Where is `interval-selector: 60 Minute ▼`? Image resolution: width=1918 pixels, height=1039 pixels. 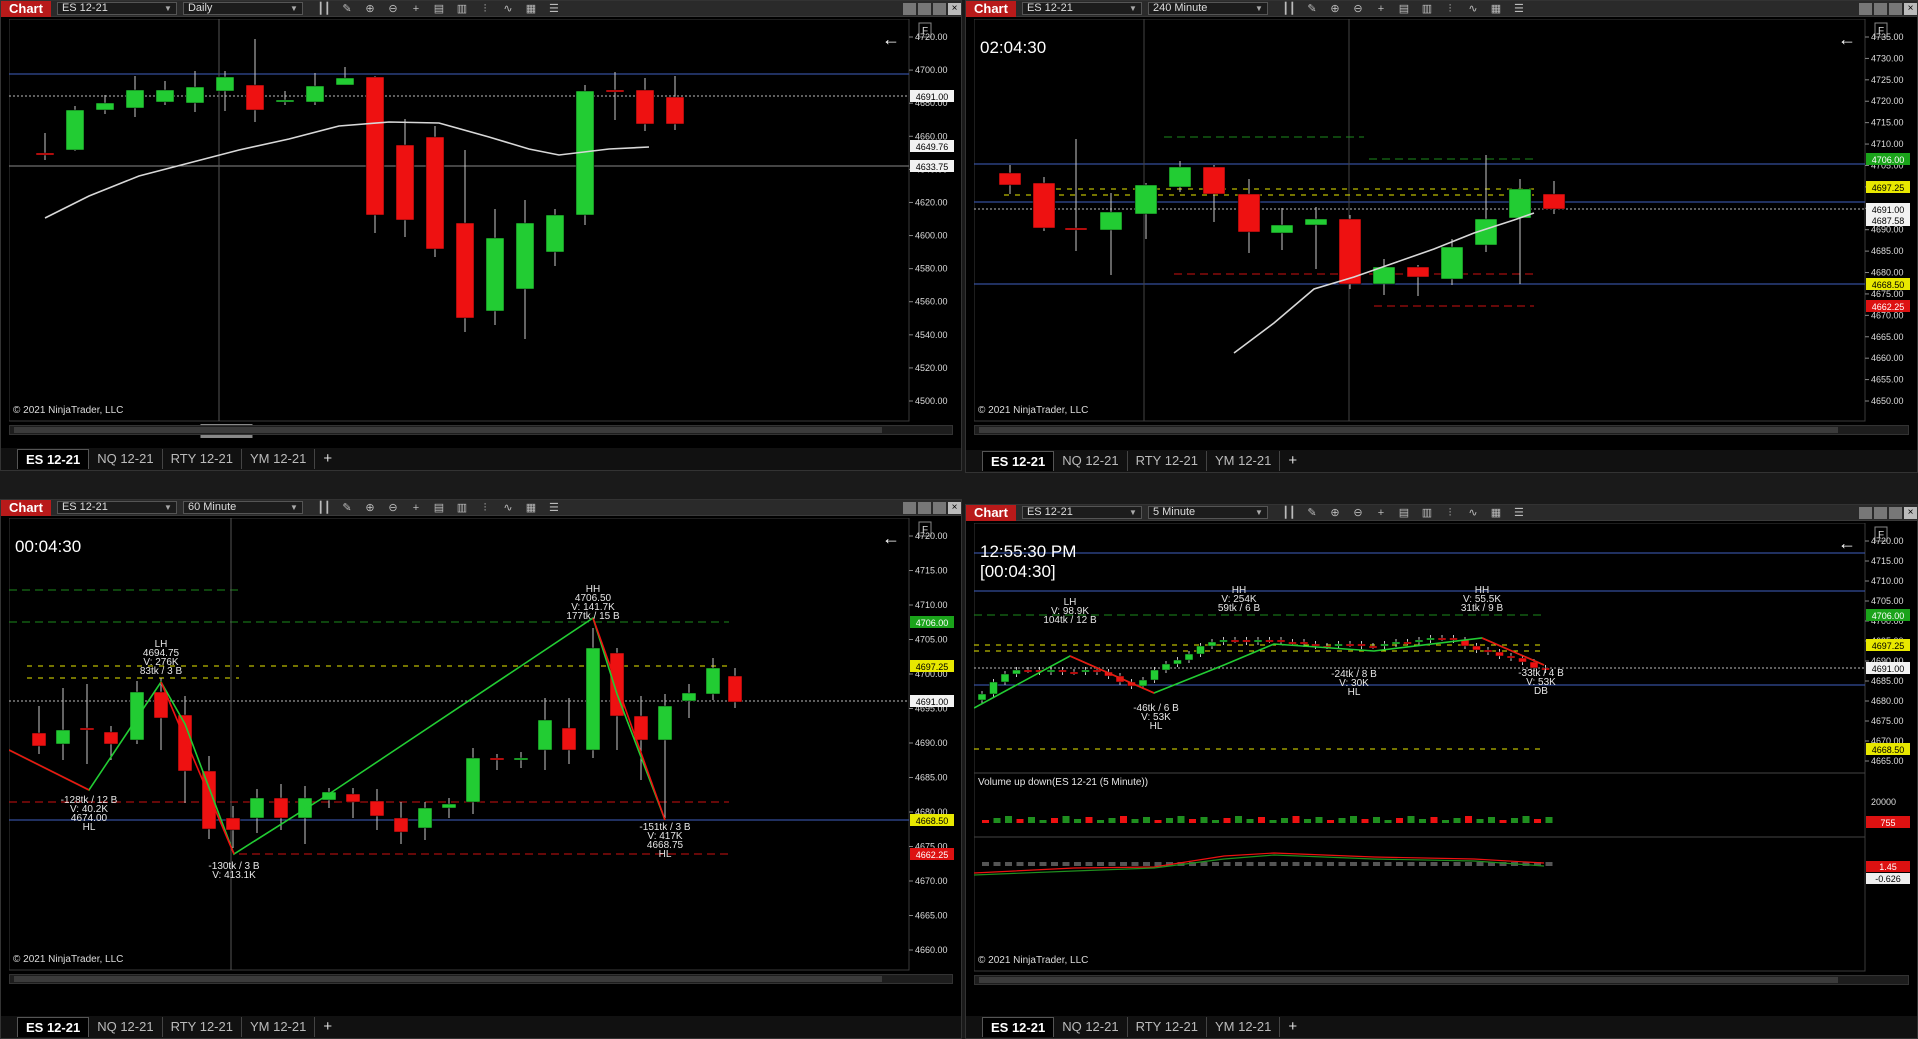
interval-selector: 60 Minute ▼ is located at coordinates (242, 507).